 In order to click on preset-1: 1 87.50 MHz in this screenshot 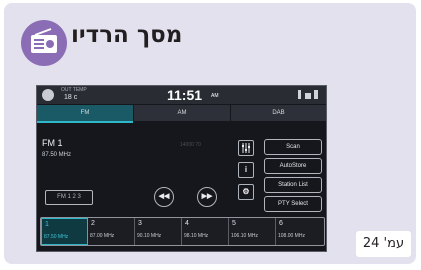, I will do `click(64, 231)`.